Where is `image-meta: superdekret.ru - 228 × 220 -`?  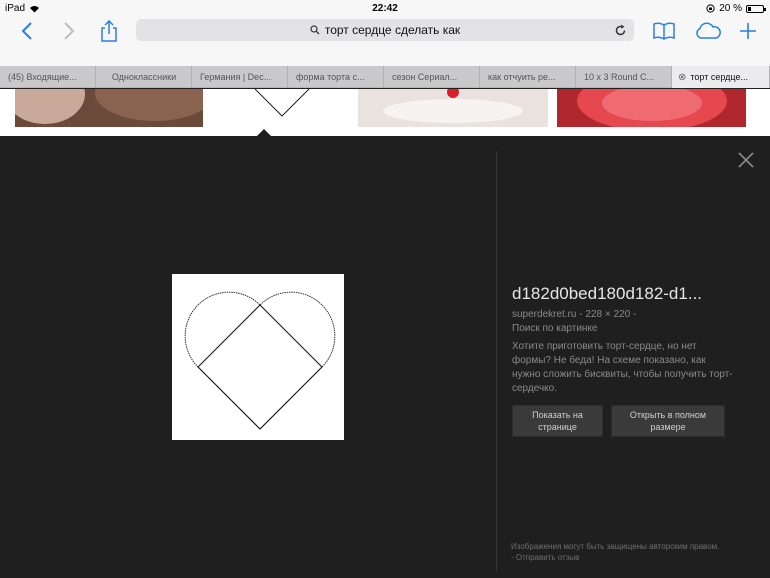
image-meta: superdekret.ru - 228 × 220 - is located at coordinates (623, 314).